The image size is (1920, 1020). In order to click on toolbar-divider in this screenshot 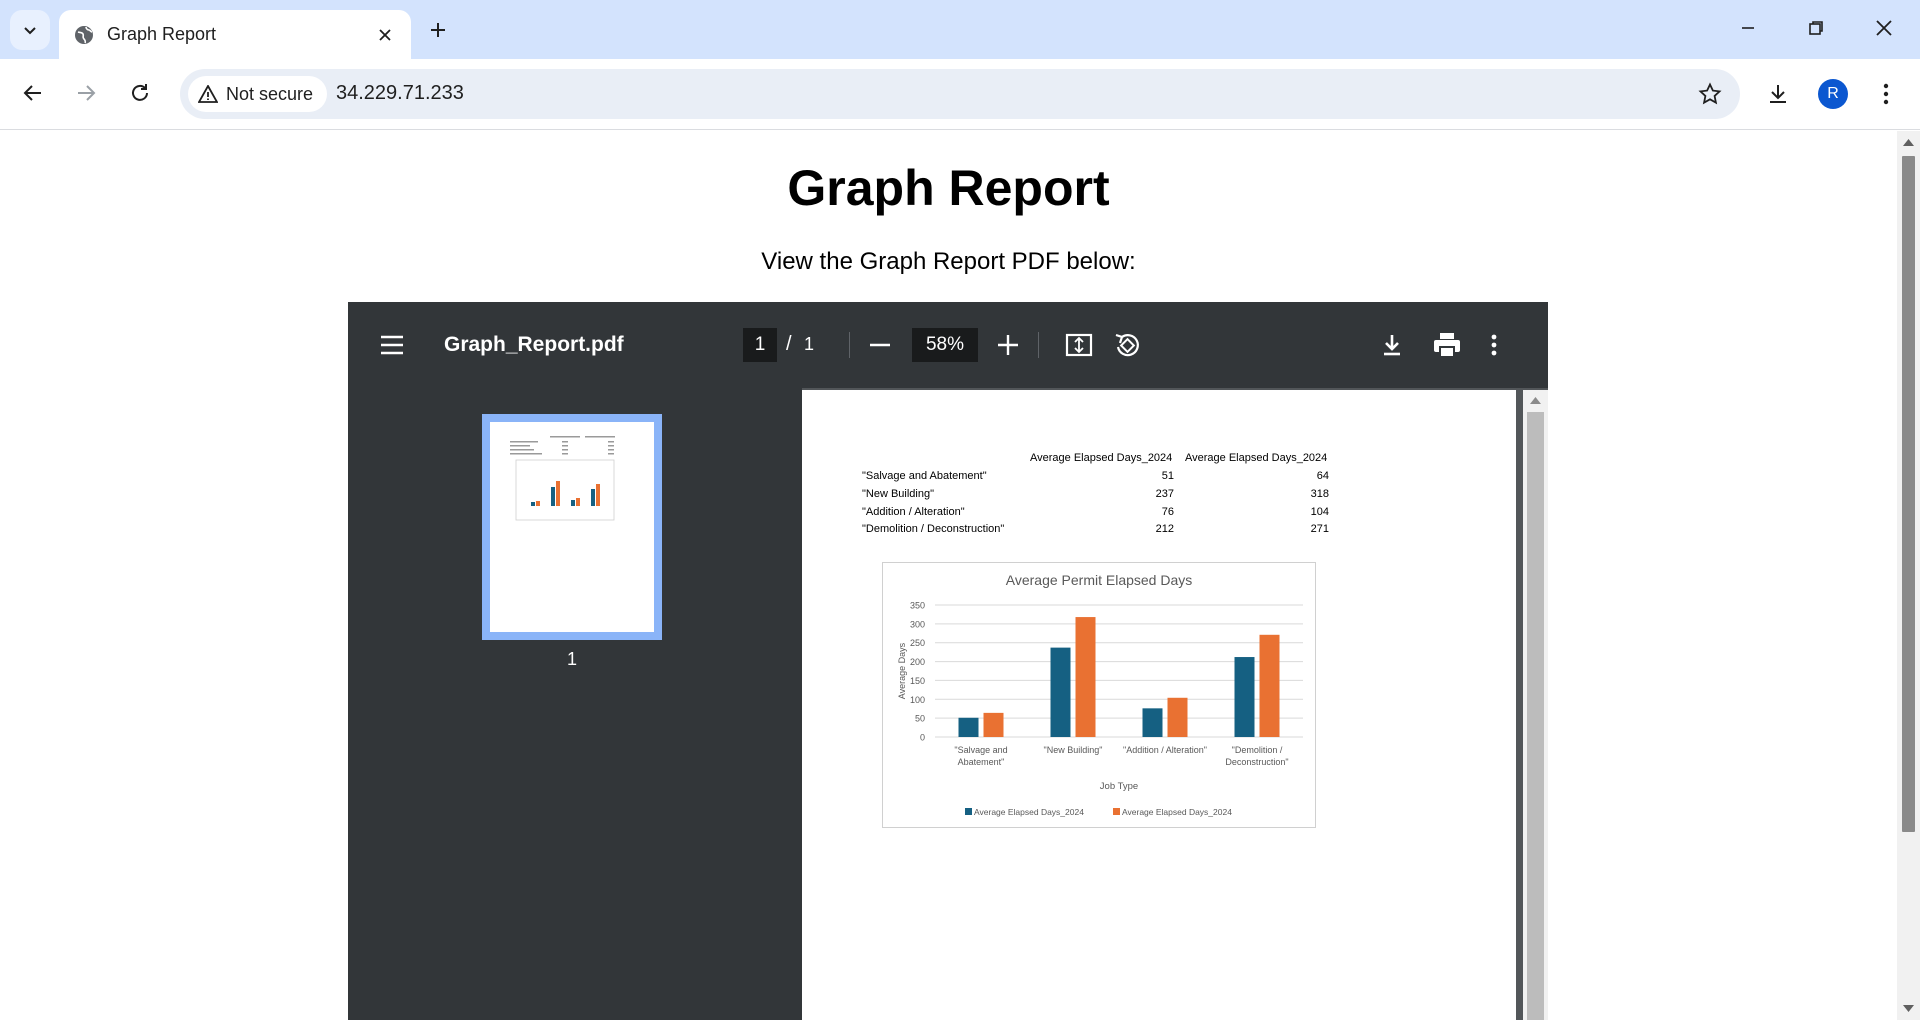, I will do `click(849, 345)`.